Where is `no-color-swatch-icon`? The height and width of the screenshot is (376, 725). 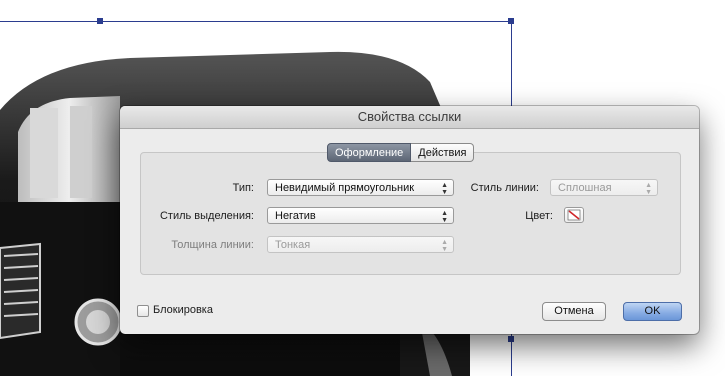 no-color-swatch-icon is located at coordinates (574, 215).